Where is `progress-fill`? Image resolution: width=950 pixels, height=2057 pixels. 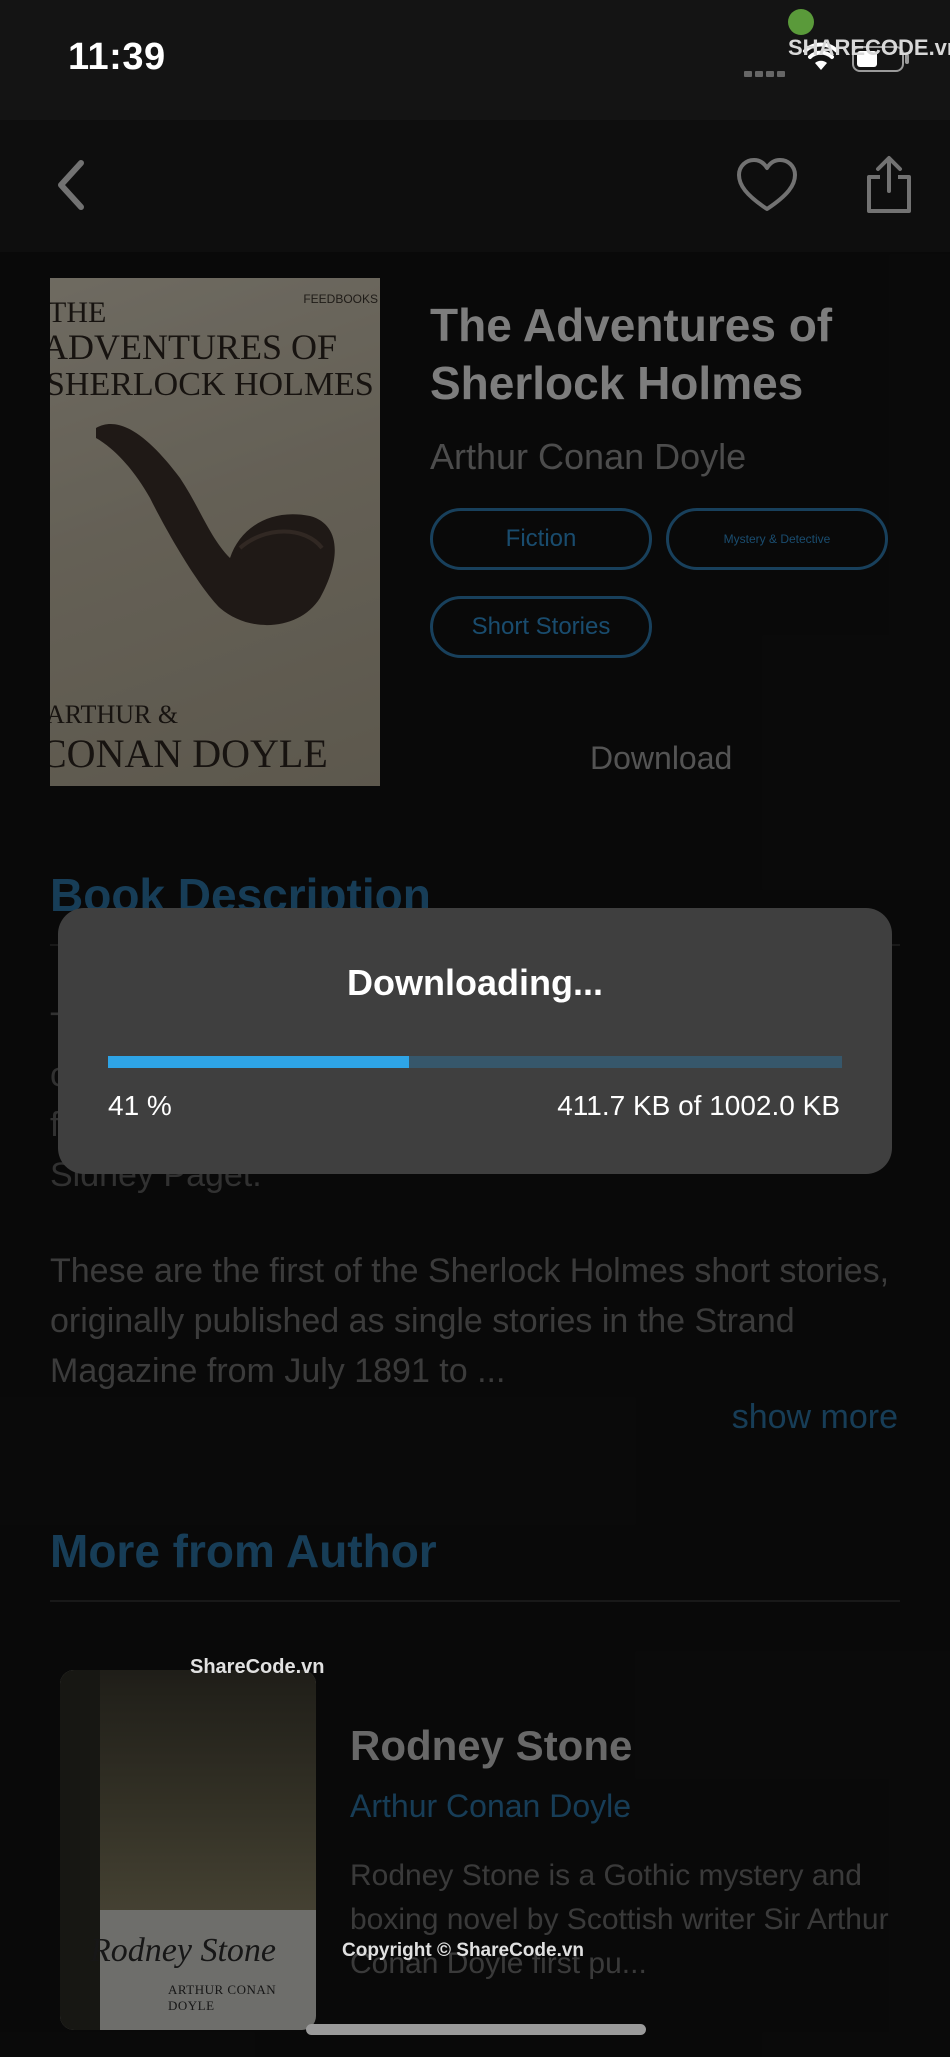 progress-fill is located at coordinates (258, 1062).